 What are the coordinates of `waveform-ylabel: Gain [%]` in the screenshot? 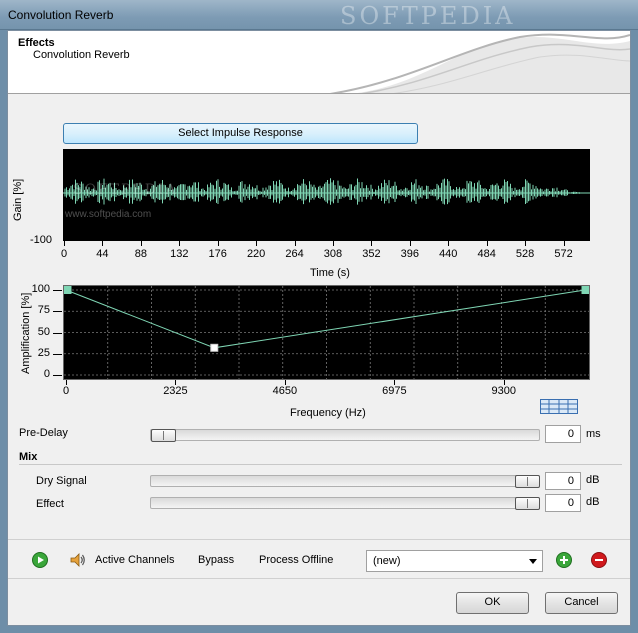 It's located at (18, 199).